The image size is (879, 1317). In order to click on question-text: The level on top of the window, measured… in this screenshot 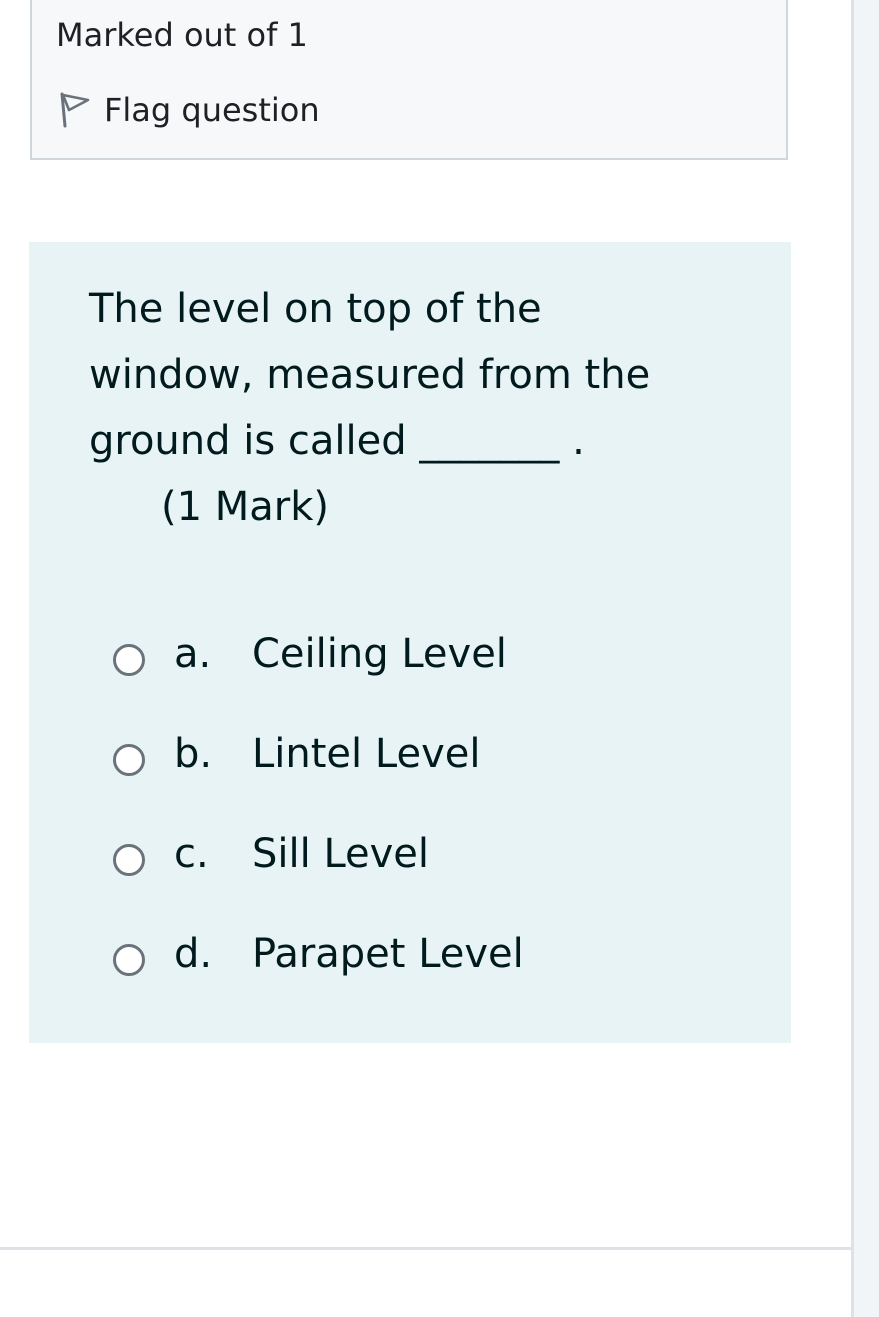, I will do `click(404, 408)`.